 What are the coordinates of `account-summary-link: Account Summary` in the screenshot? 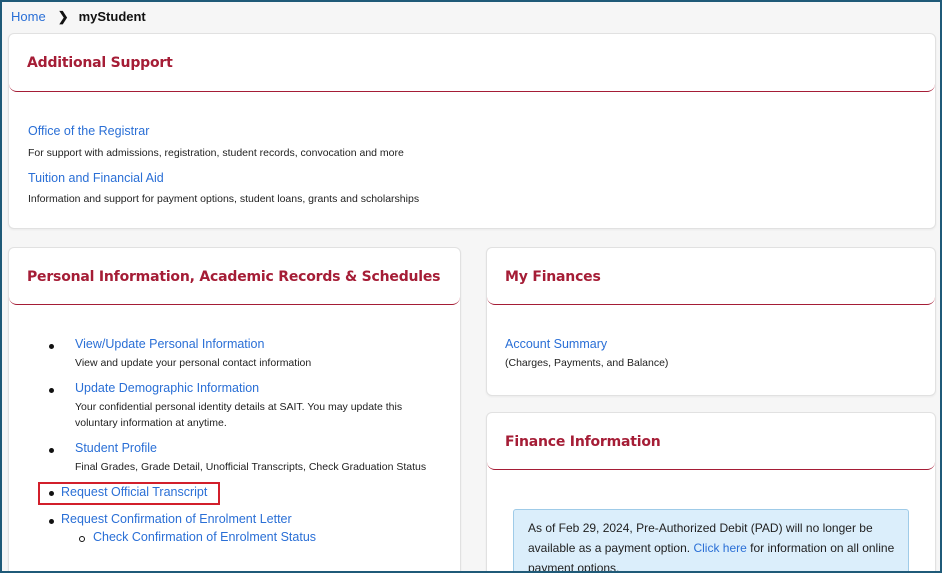 It's located at (556, 344).